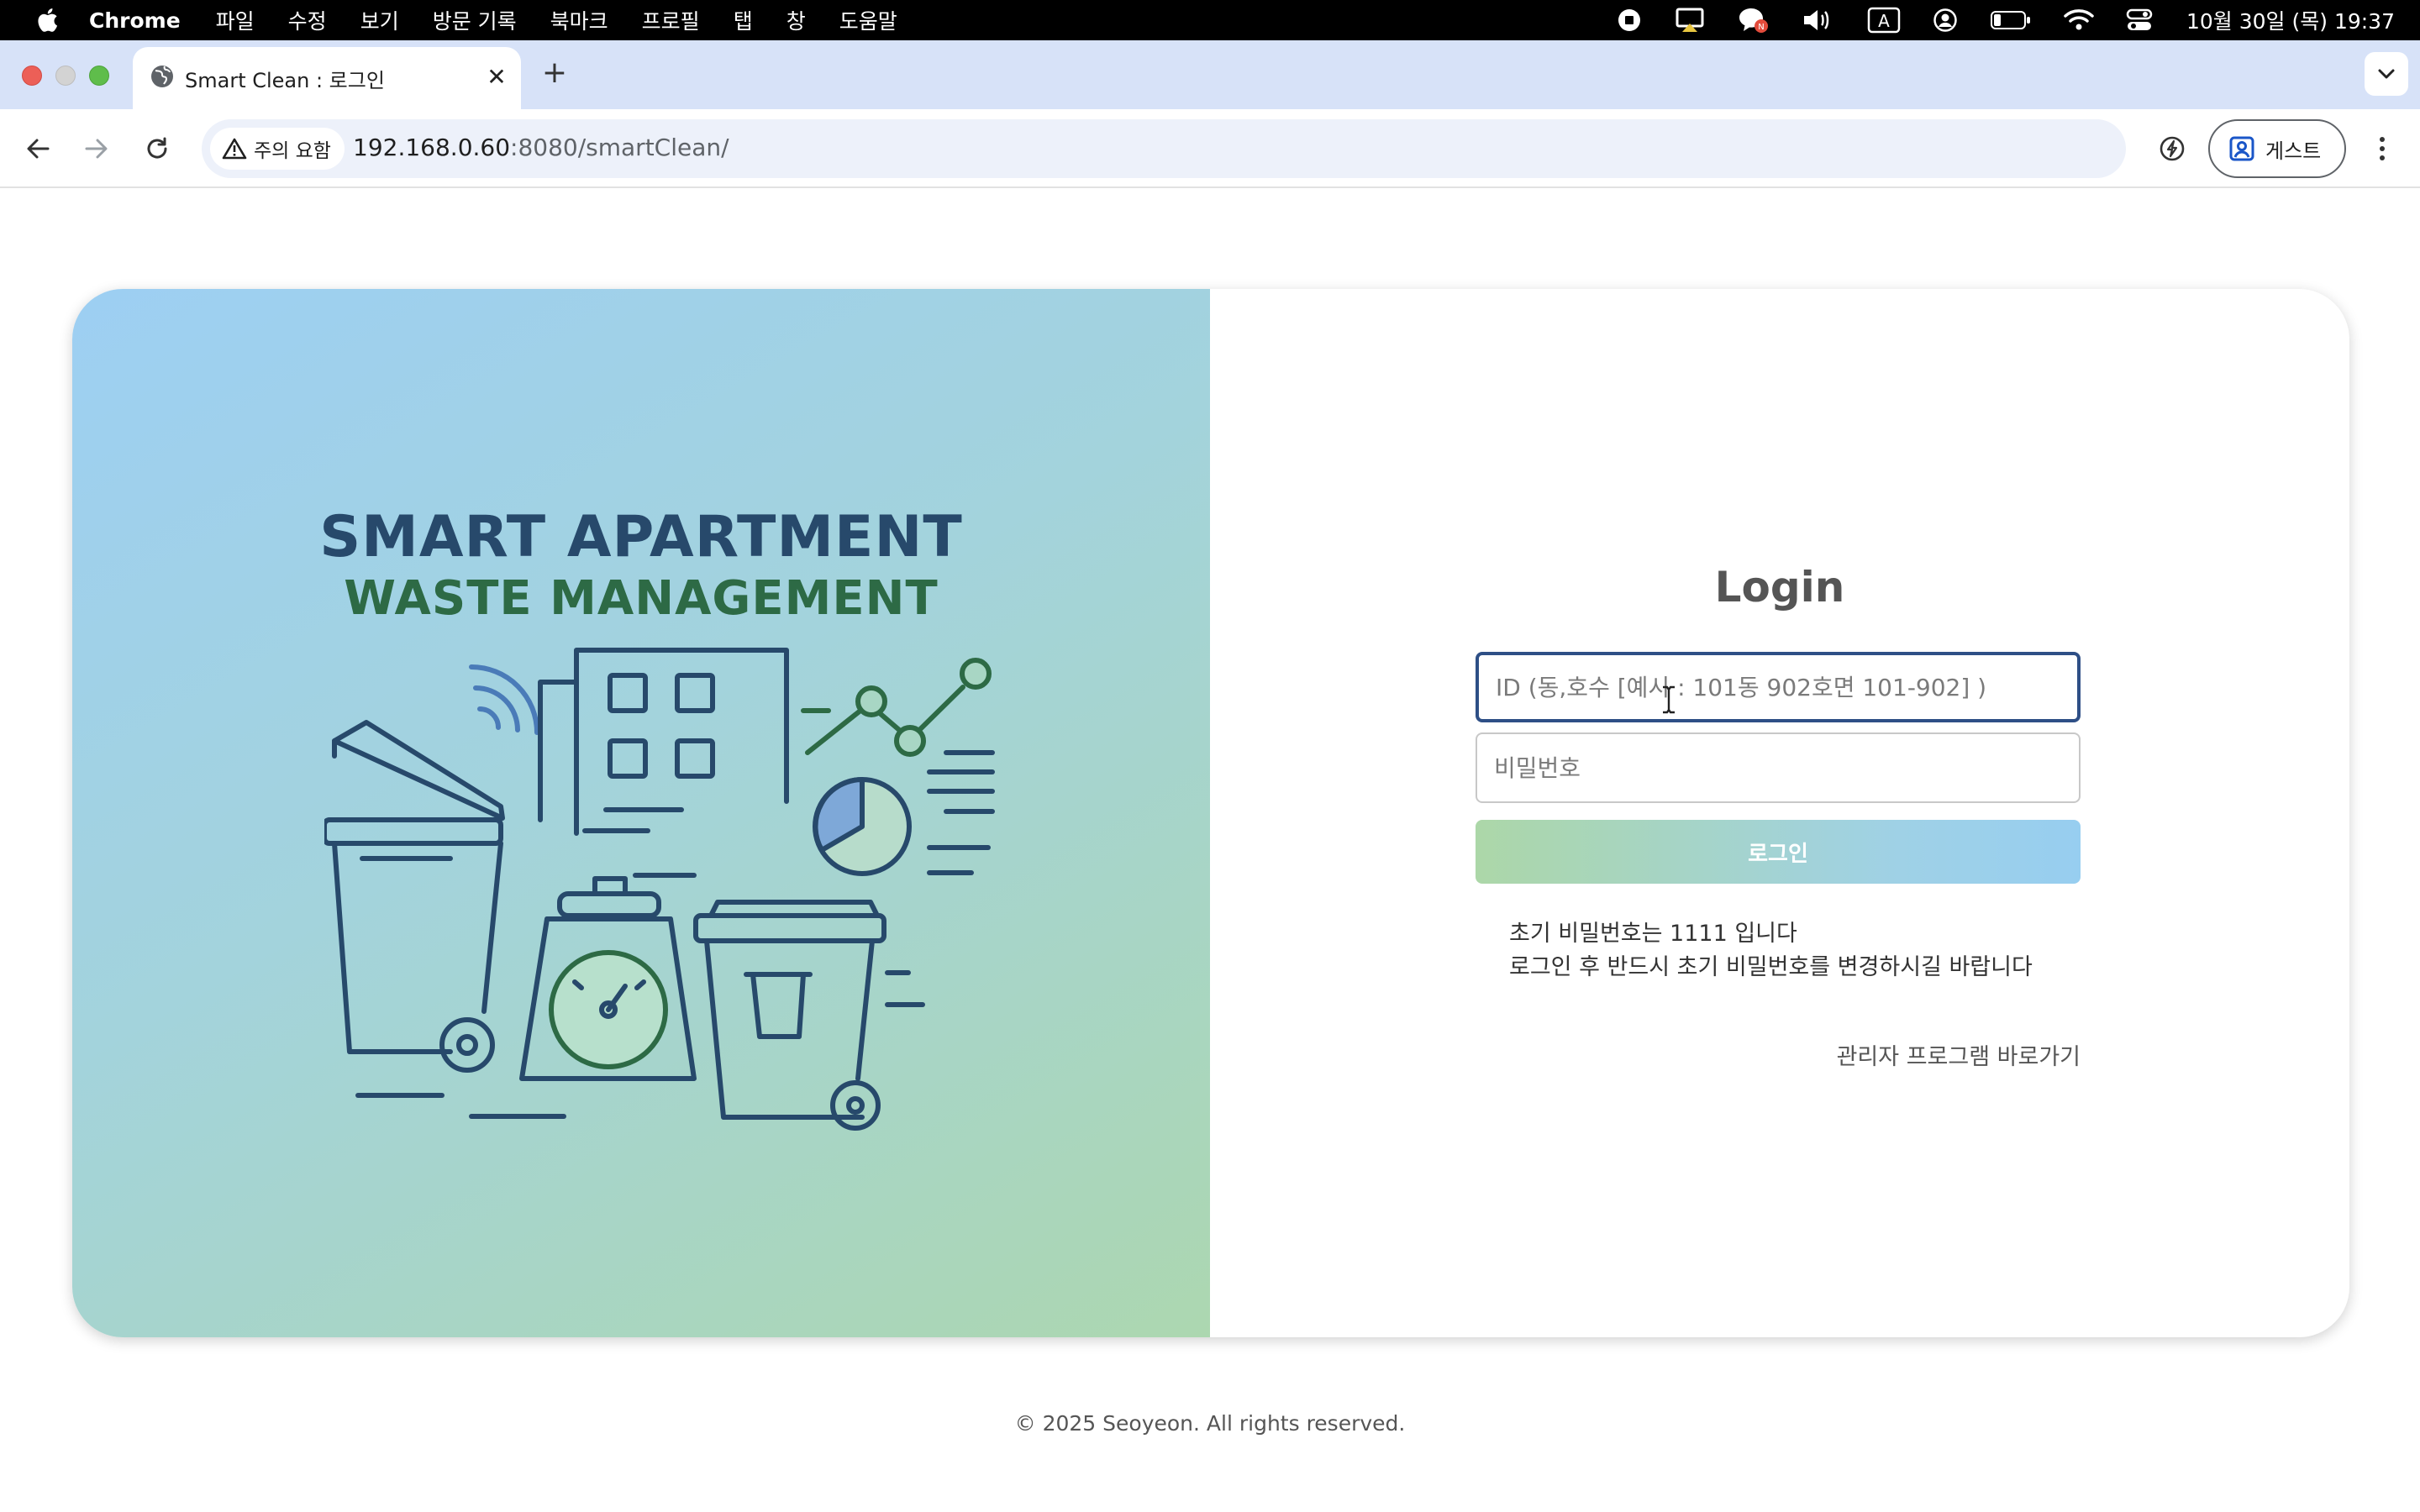 The width and height of the screenshot is (2420, 1512). What do you see at coordinates (863, 826) in the screenshot?
I see `pie-chart-icon` at bounding box center [863, 826].